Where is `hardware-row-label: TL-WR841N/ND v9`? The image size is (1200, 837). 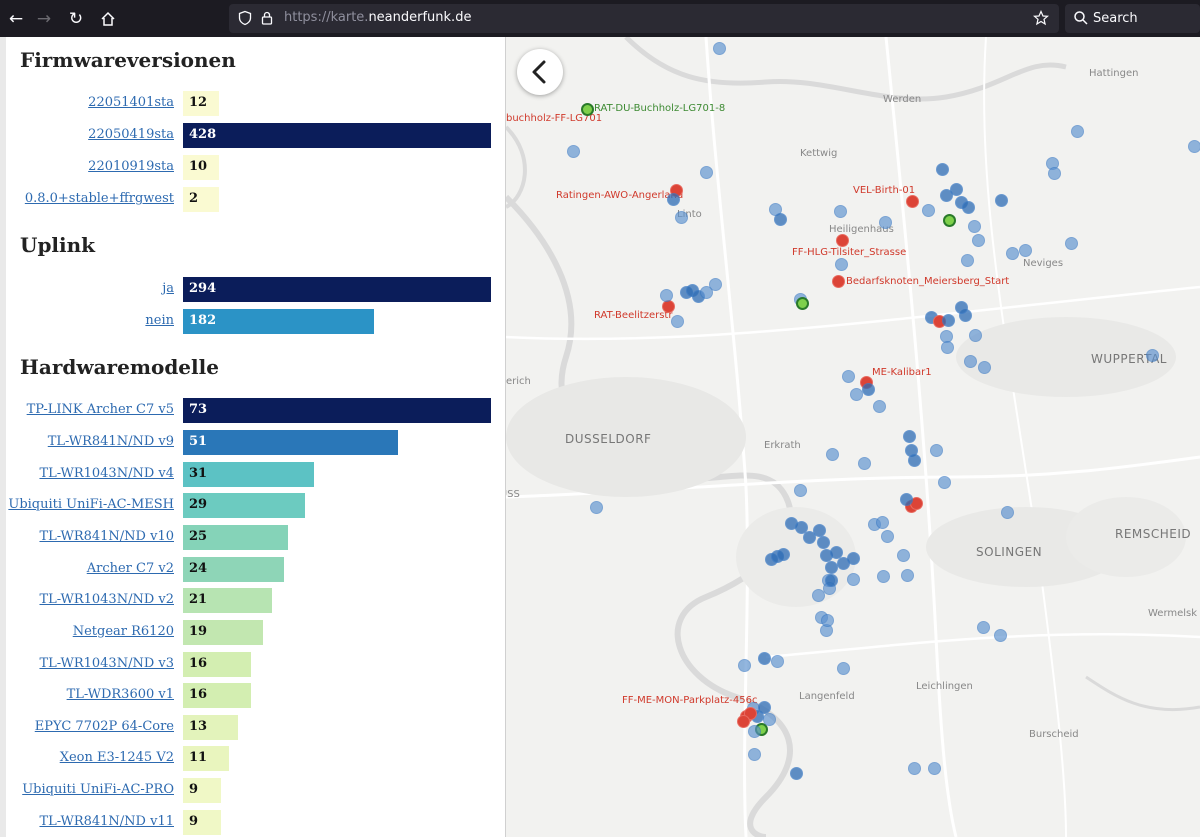
hardware-row-label: TL-WR841N/ND v9 is located at coordinates (111, 441).